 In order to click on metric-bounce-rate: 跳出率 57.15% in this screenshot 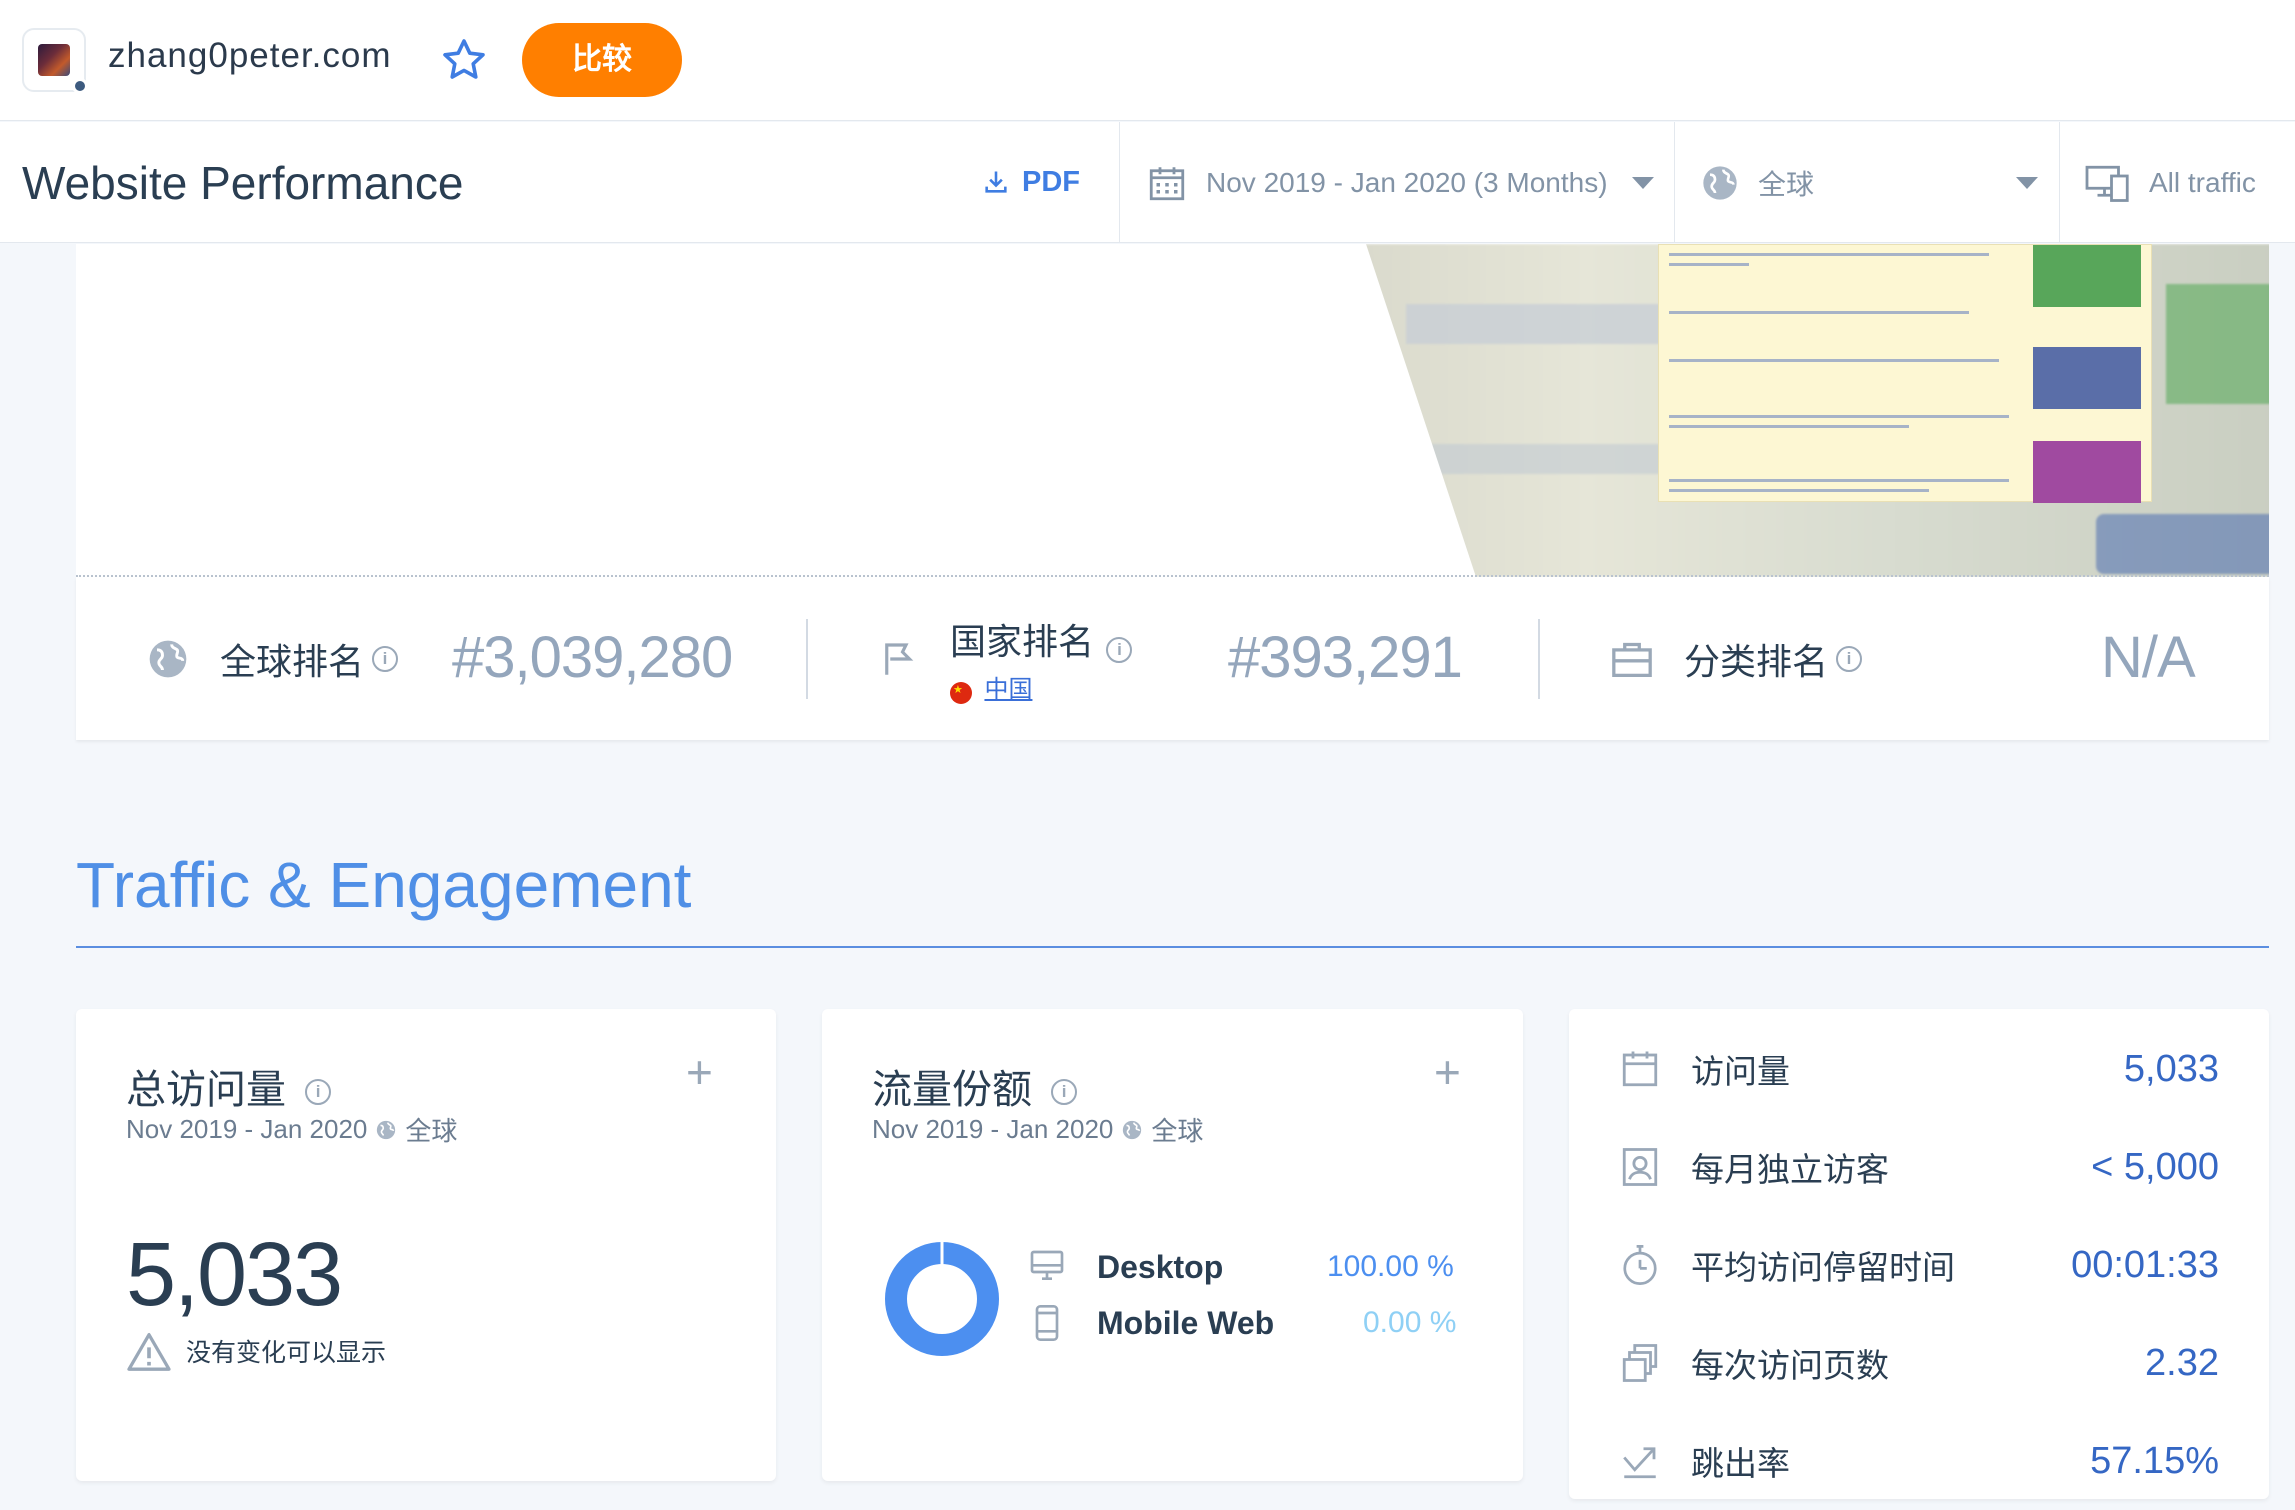, I will do `click(1919, 1461)`.